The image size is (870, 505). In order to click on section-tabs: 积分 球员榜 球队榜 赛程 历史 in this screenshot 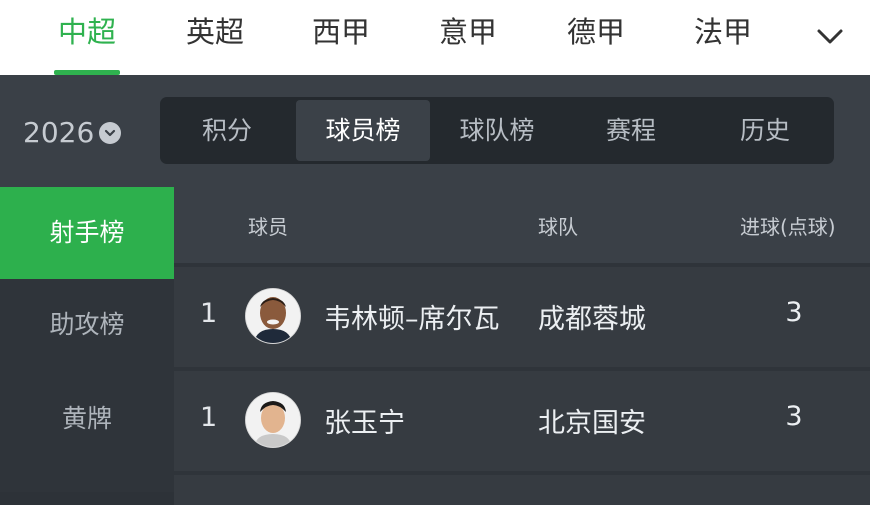, I will do `click(497, 130)`.